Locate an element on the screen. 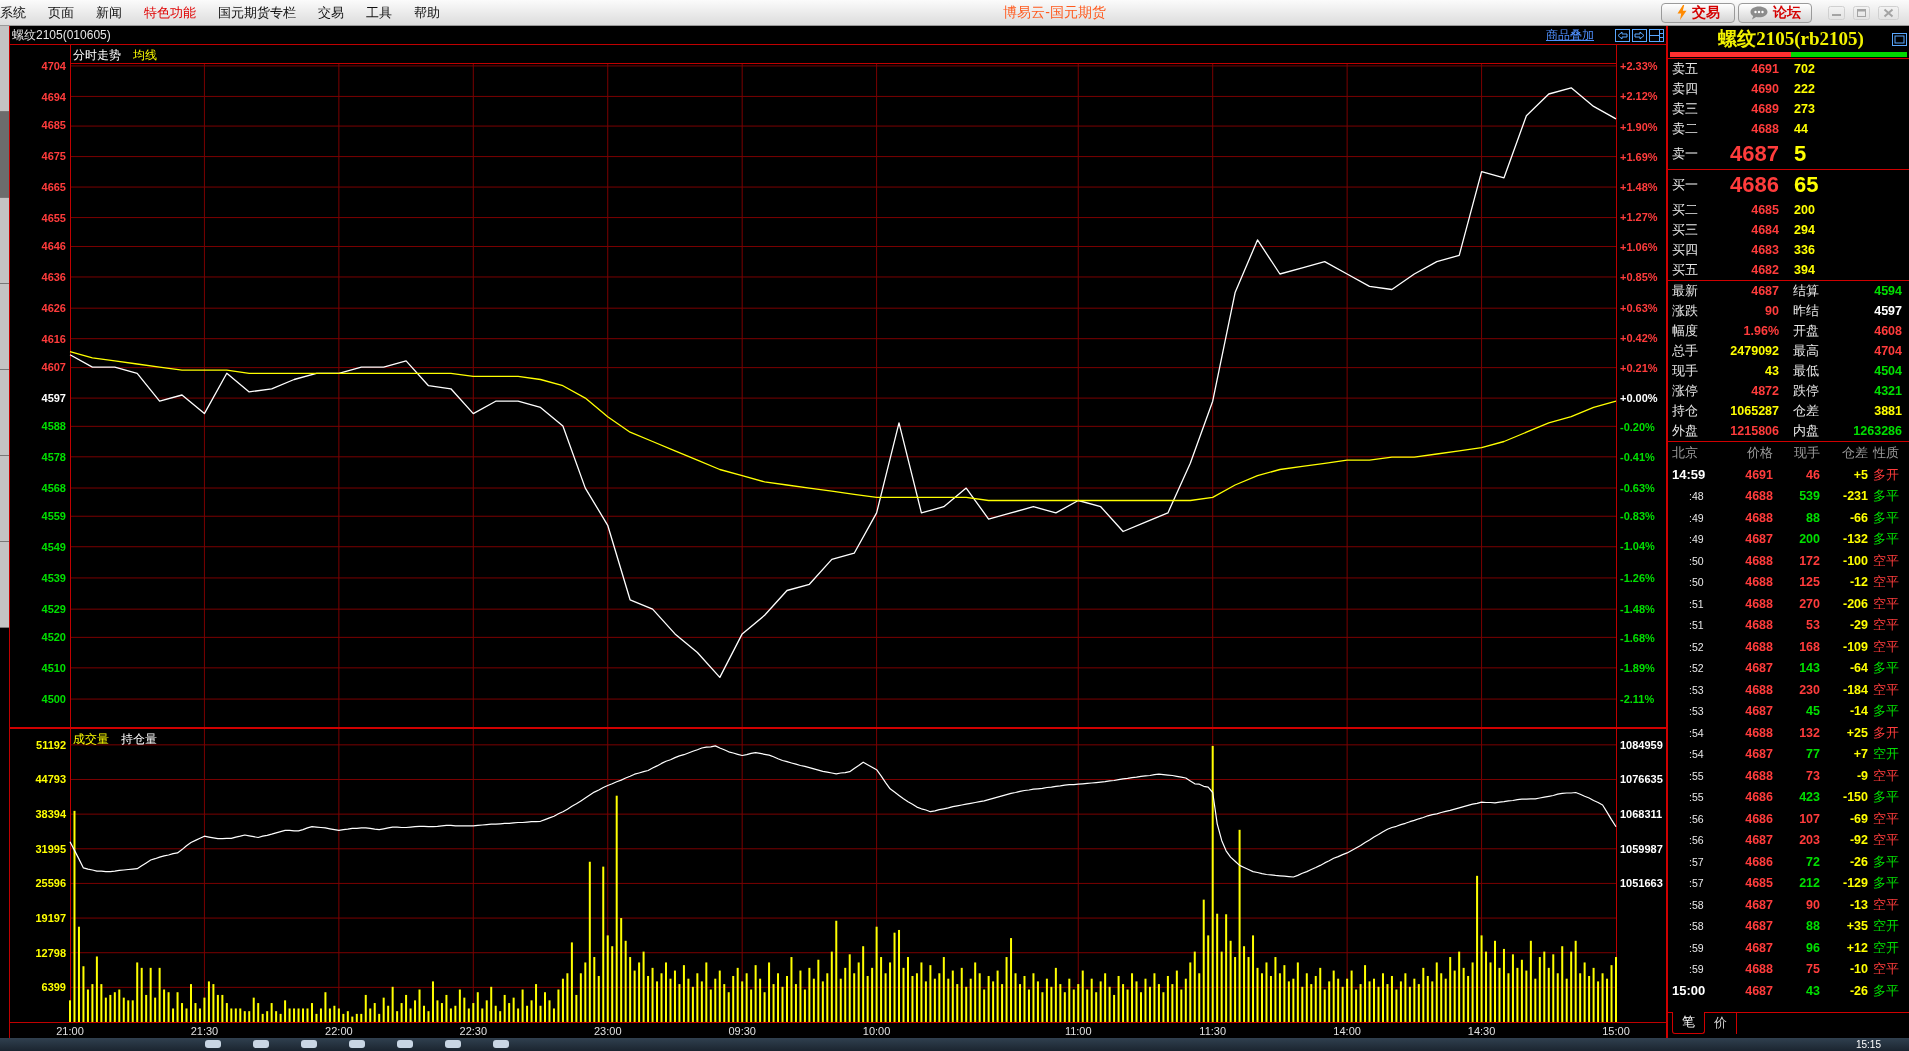 The width and height of the screenshot is (1909, 1051). percent-axis-label: +0.00% is located at coordinates (1639, 398).